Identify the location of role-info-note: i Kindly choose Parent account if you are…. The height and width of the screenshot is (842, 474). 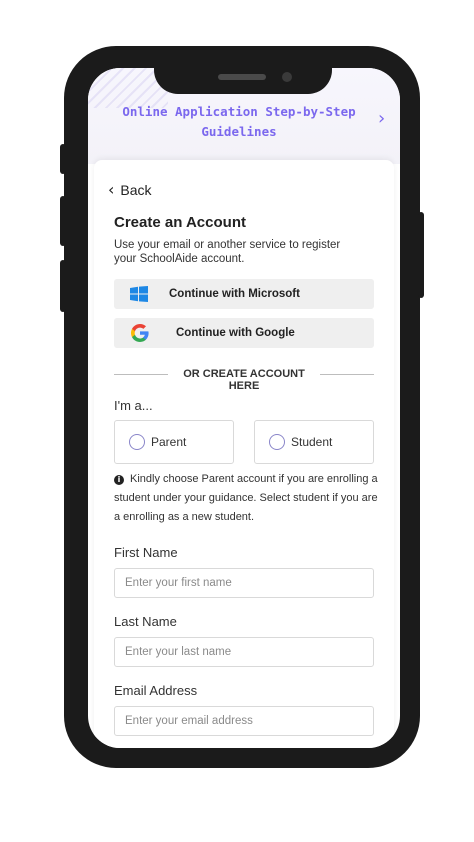
(249, 498).